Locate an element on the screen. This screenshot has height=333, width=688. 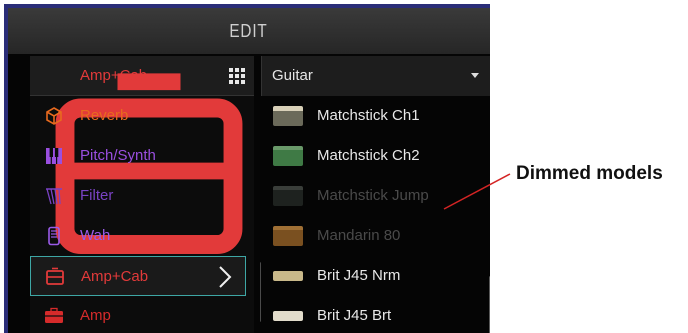
wah-pedal-icon is located at coordinates (54, 236).